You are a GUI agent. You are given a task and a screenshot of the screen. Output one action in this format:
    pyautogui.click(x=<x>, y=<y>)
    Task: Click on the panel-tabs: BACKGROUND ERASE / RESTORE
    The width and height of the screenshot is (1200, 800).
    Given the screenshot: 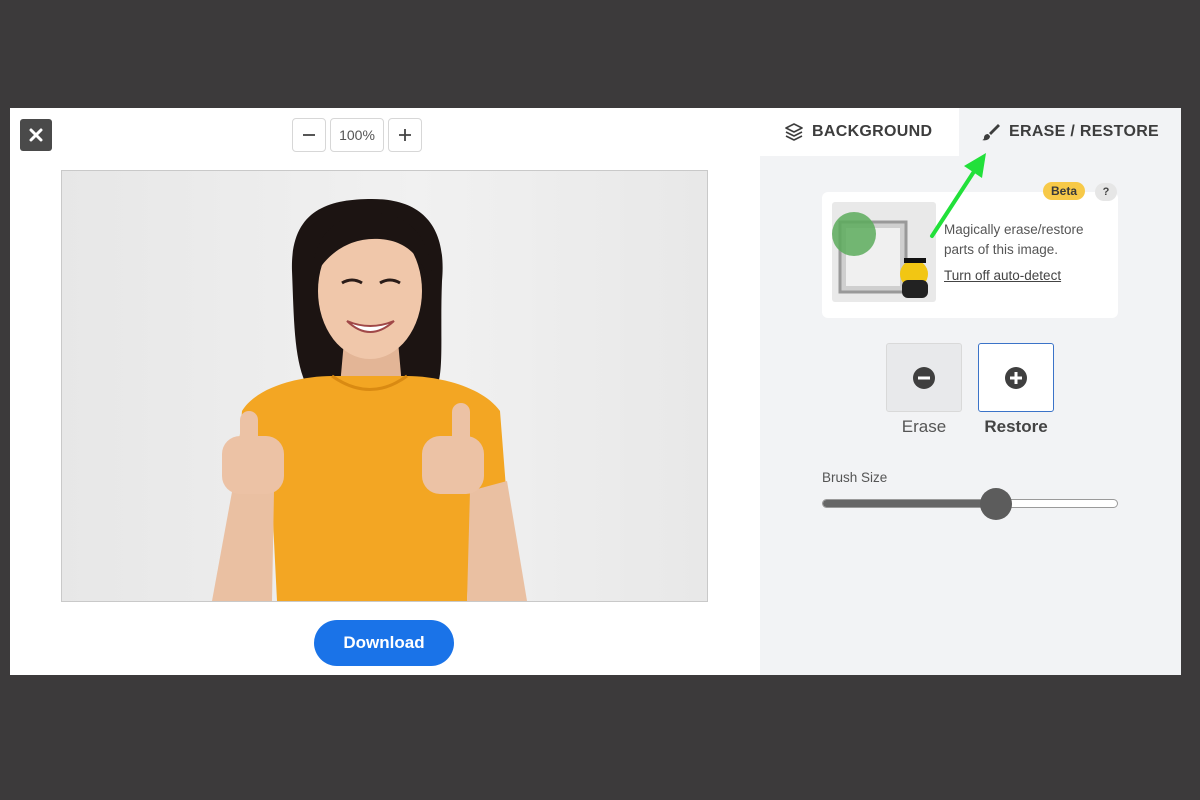 What is the action you would take?
    pyautogui.click(x=970, y=132)
    